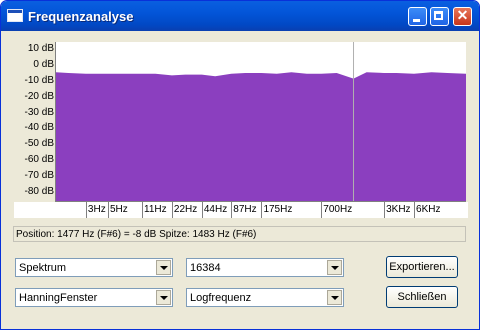 The height and width of the screenshot is (330, 480). Describe the element at coordinates (39, 160) in the screenshot. I see `y-tick-label: -60 dB` at that location.